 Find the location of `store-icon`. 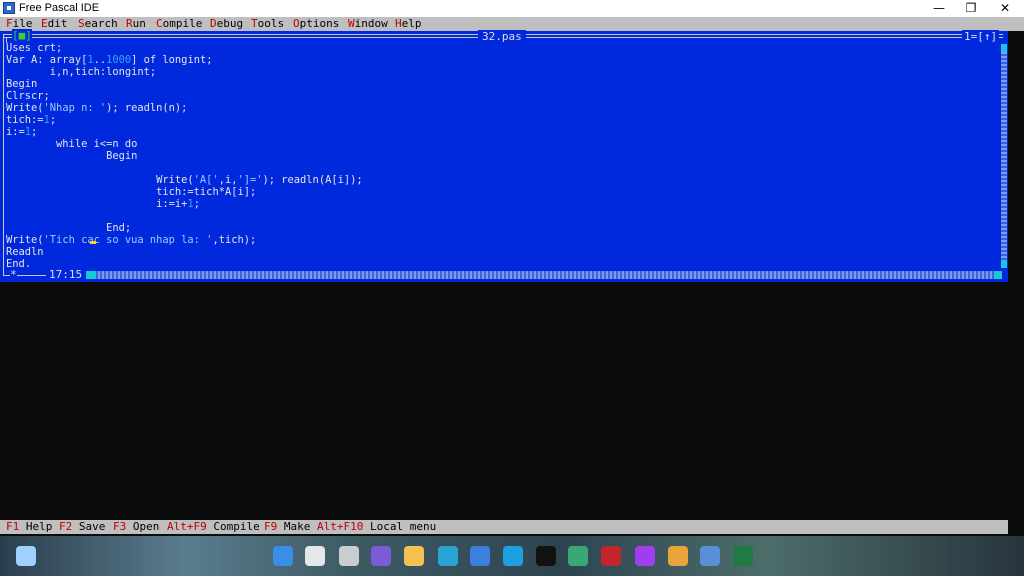

store-icon is located at coordinates (480, 556).